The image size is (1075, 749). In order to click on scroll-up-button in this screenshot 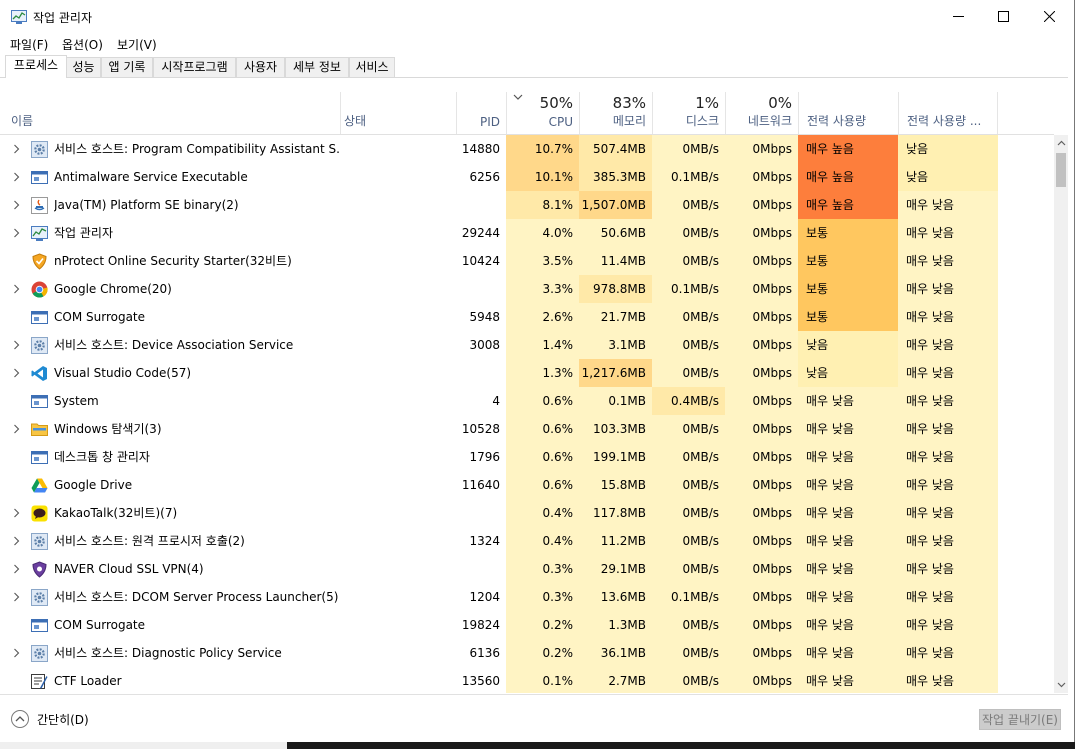, I will do `click(1061, 143)`.